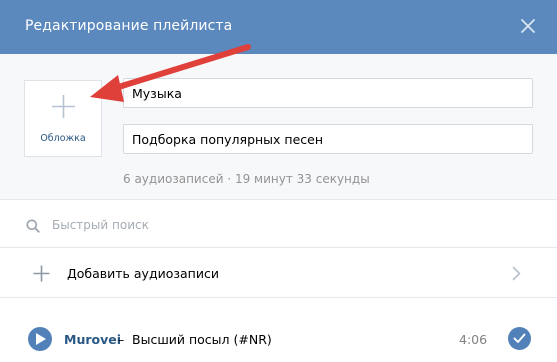 The width and height of the screenshot is (557, 362). What do you see at coordinates (33, 225) in the screenshot?
I see `search-icon` at bounding box center [33, 225].